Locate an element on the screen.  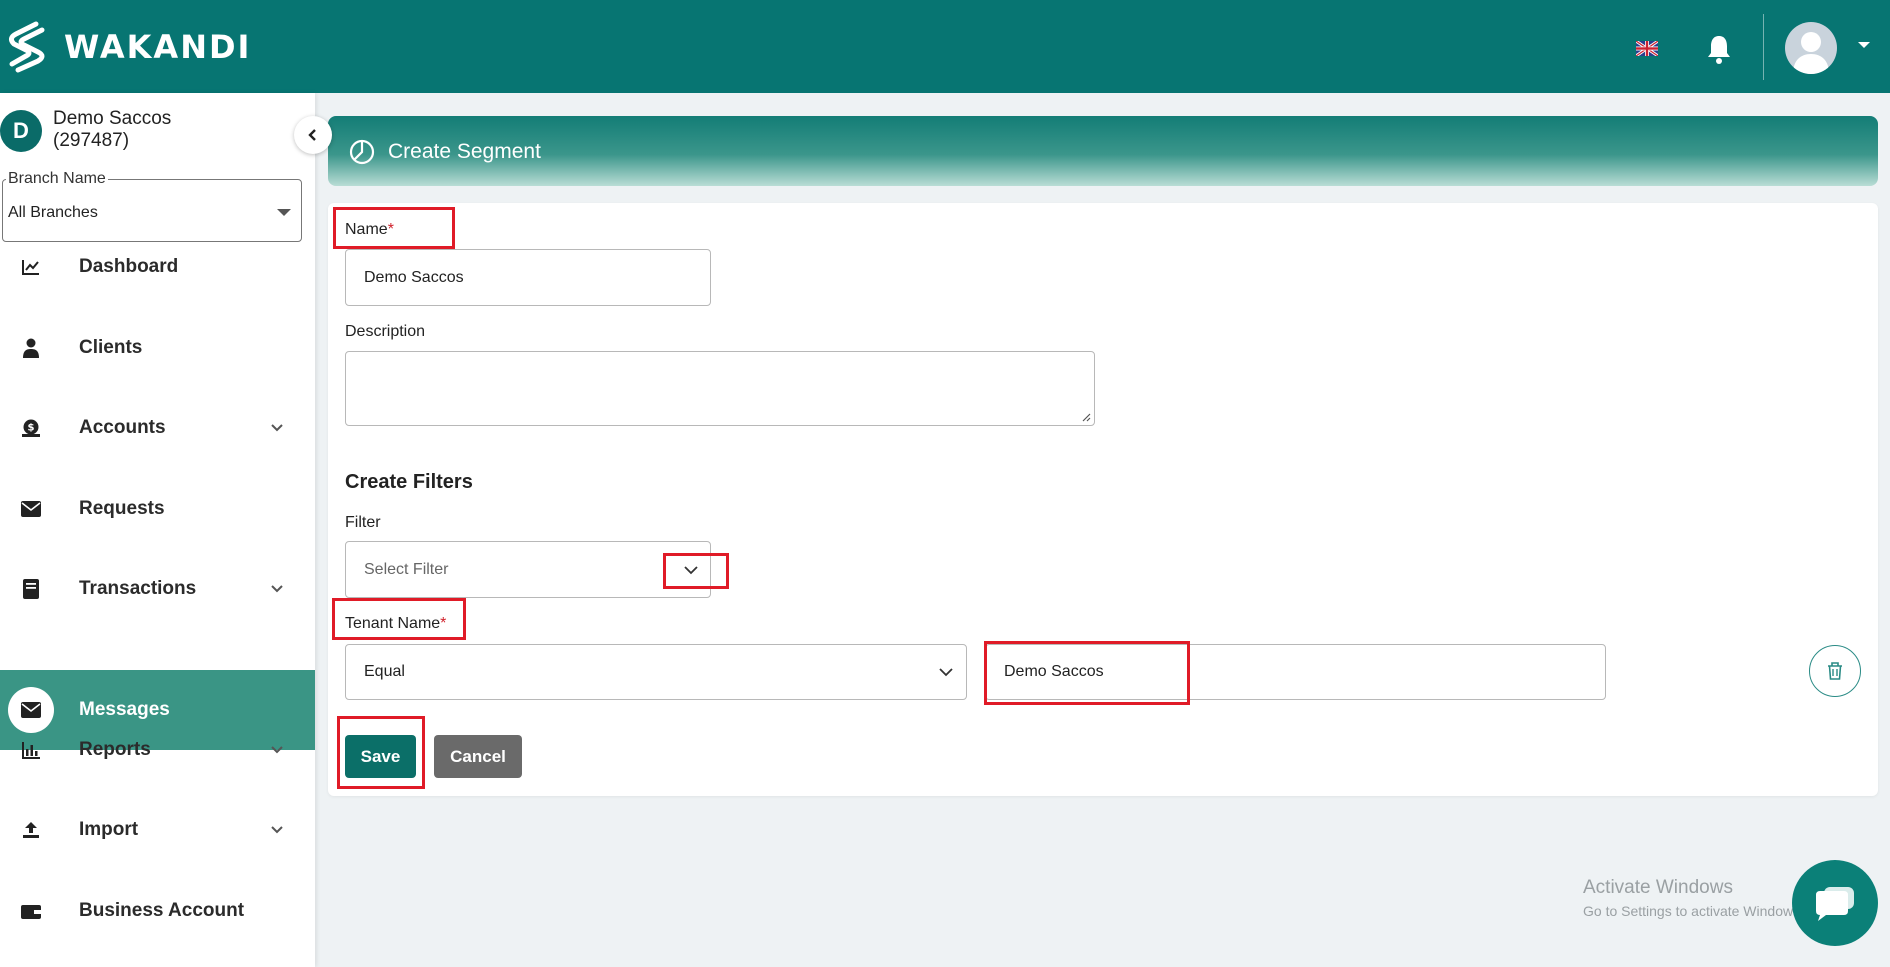
sidebar-item-accounts: $ Accounts is located at coordinates (157, 428).